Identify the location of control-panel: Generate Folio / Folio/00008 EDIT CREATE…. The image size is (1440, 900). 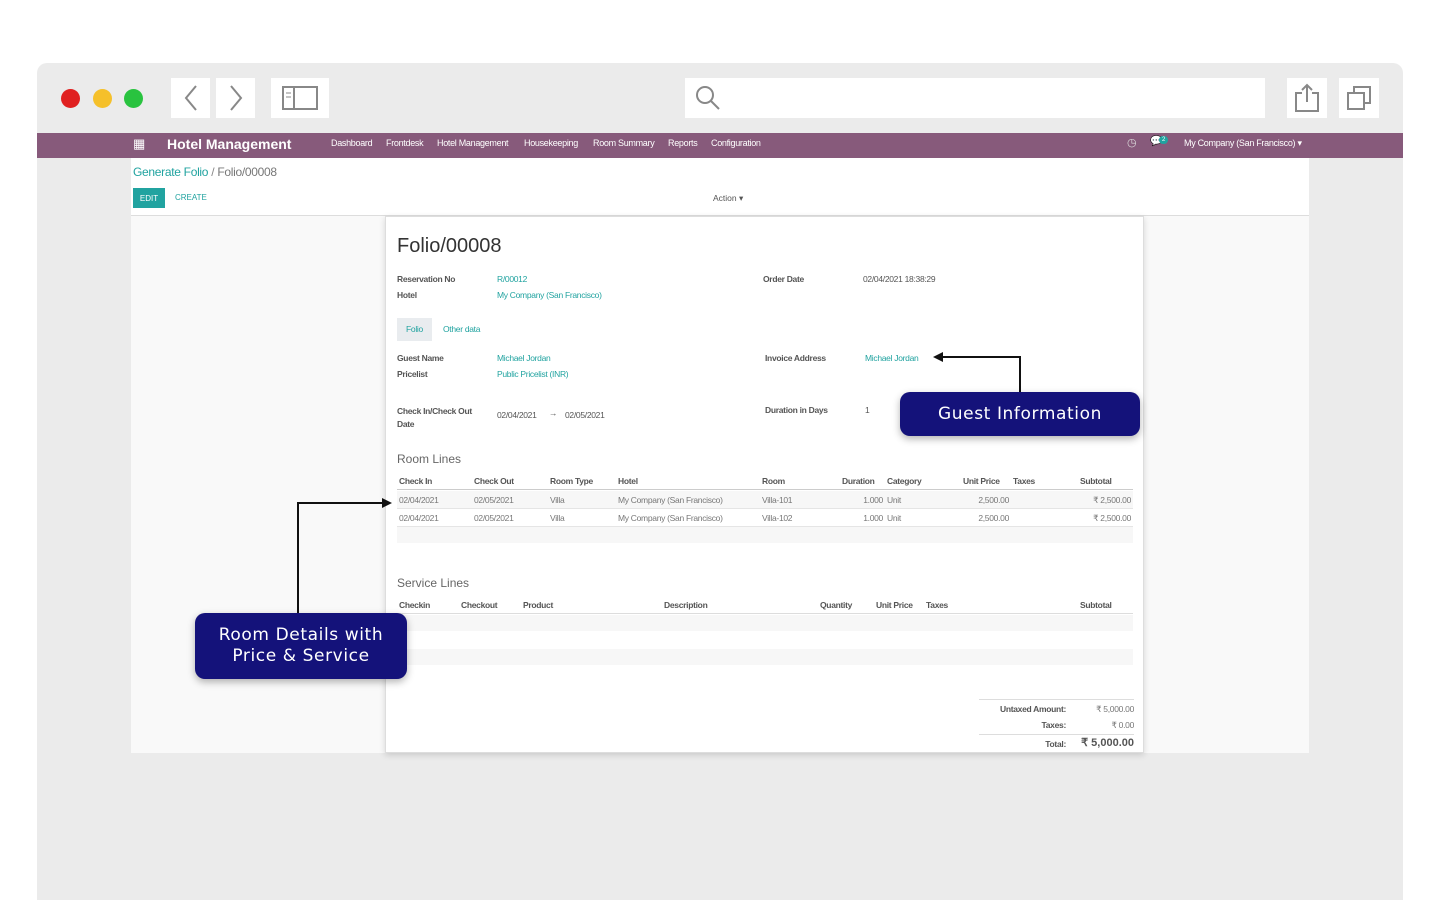
(720, 187).